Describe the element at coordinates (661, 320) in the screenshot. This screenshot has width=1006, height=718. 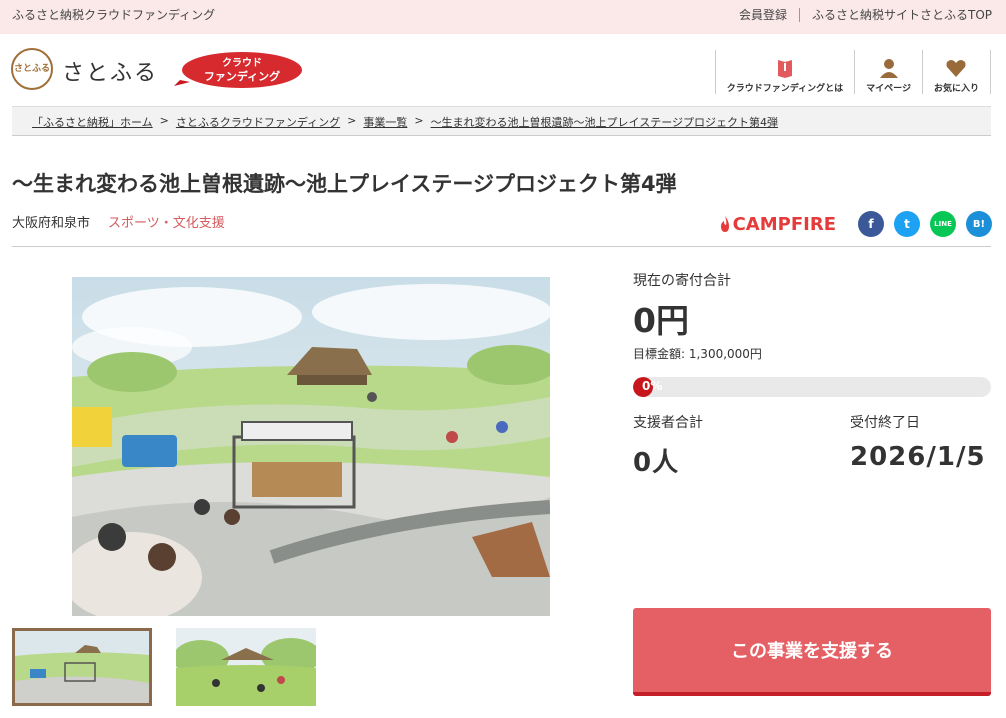
I see `current-total-amount: 0円` at that location.